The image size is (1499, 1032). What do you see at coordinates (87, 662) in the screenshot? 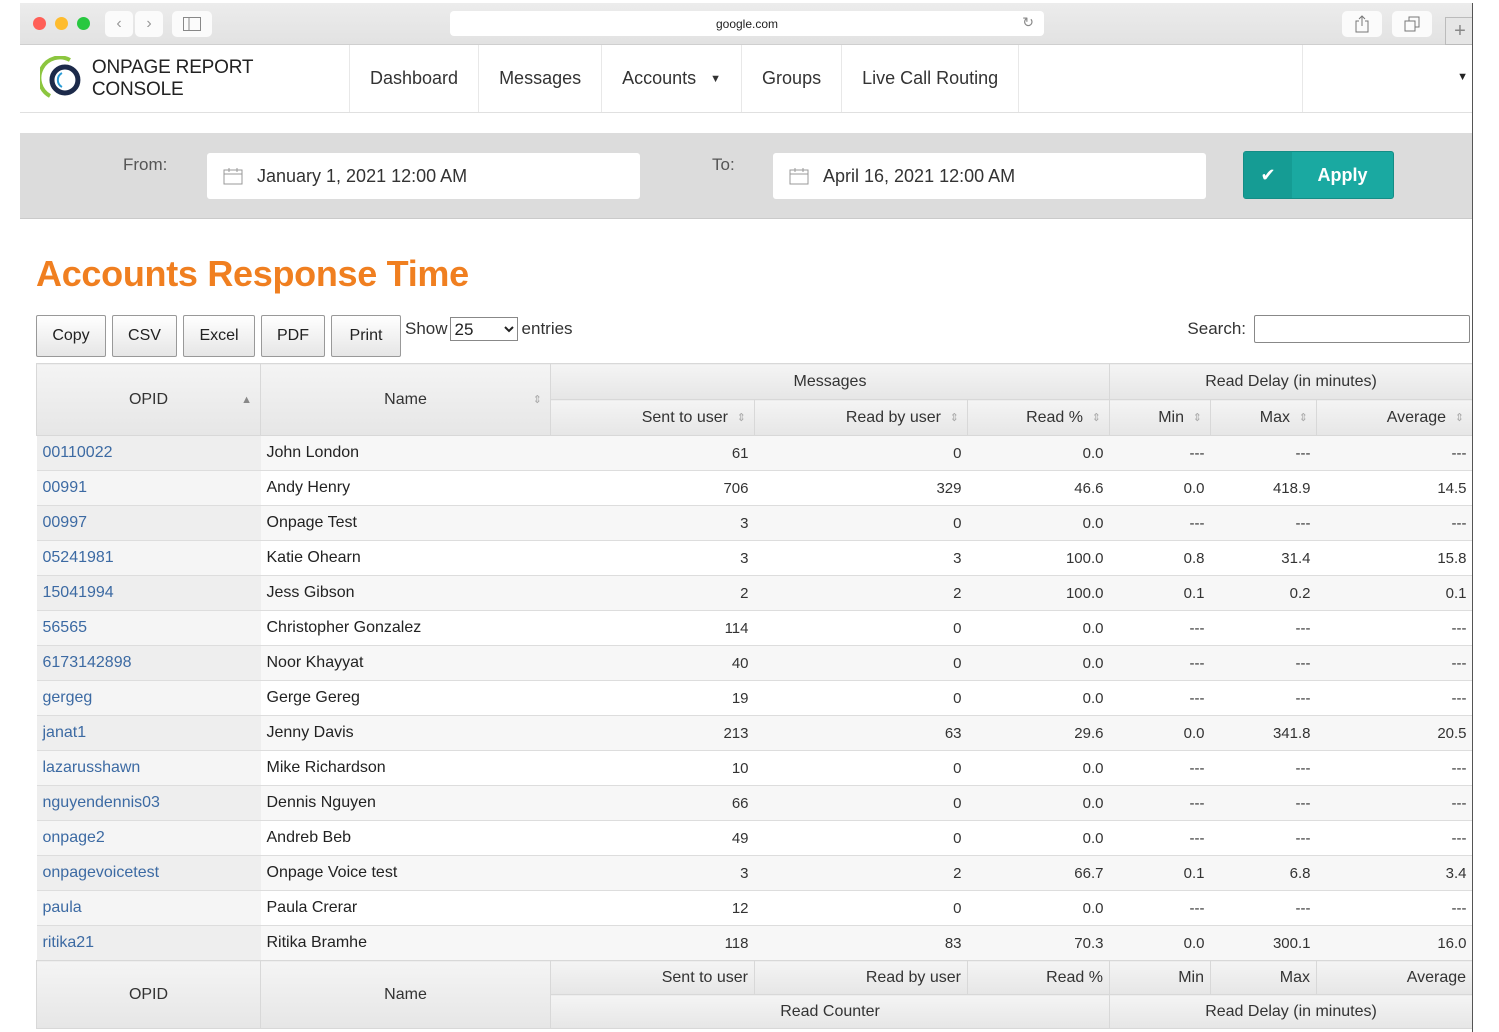
I see `opid-link: 6173142898` at bounding box center [87, 662].